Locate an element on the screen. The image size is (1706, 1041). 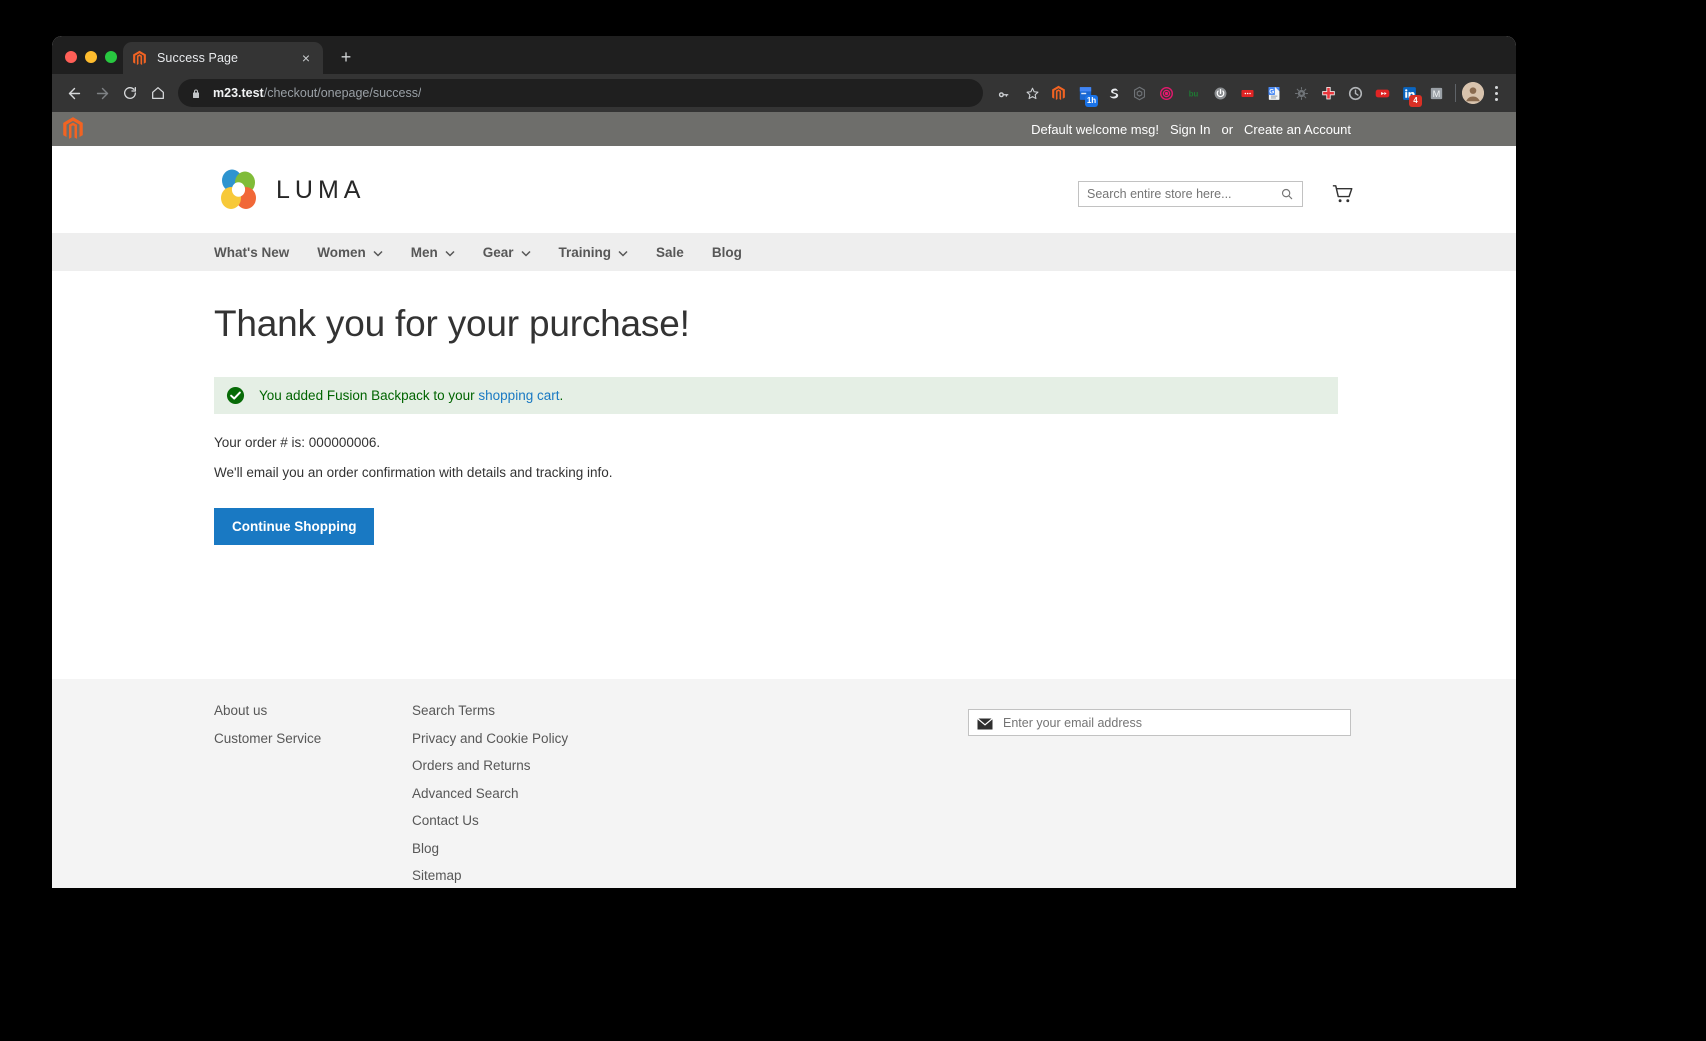
bookmark-star-icon is located at coordinates (1032, 93).